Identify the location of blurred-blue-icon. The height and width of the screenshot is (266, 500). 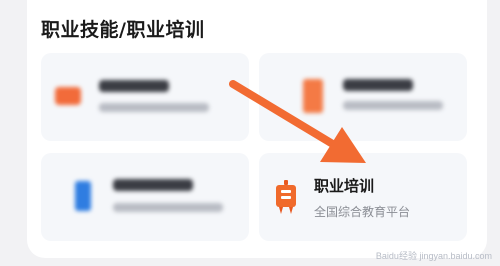
(83, 196).